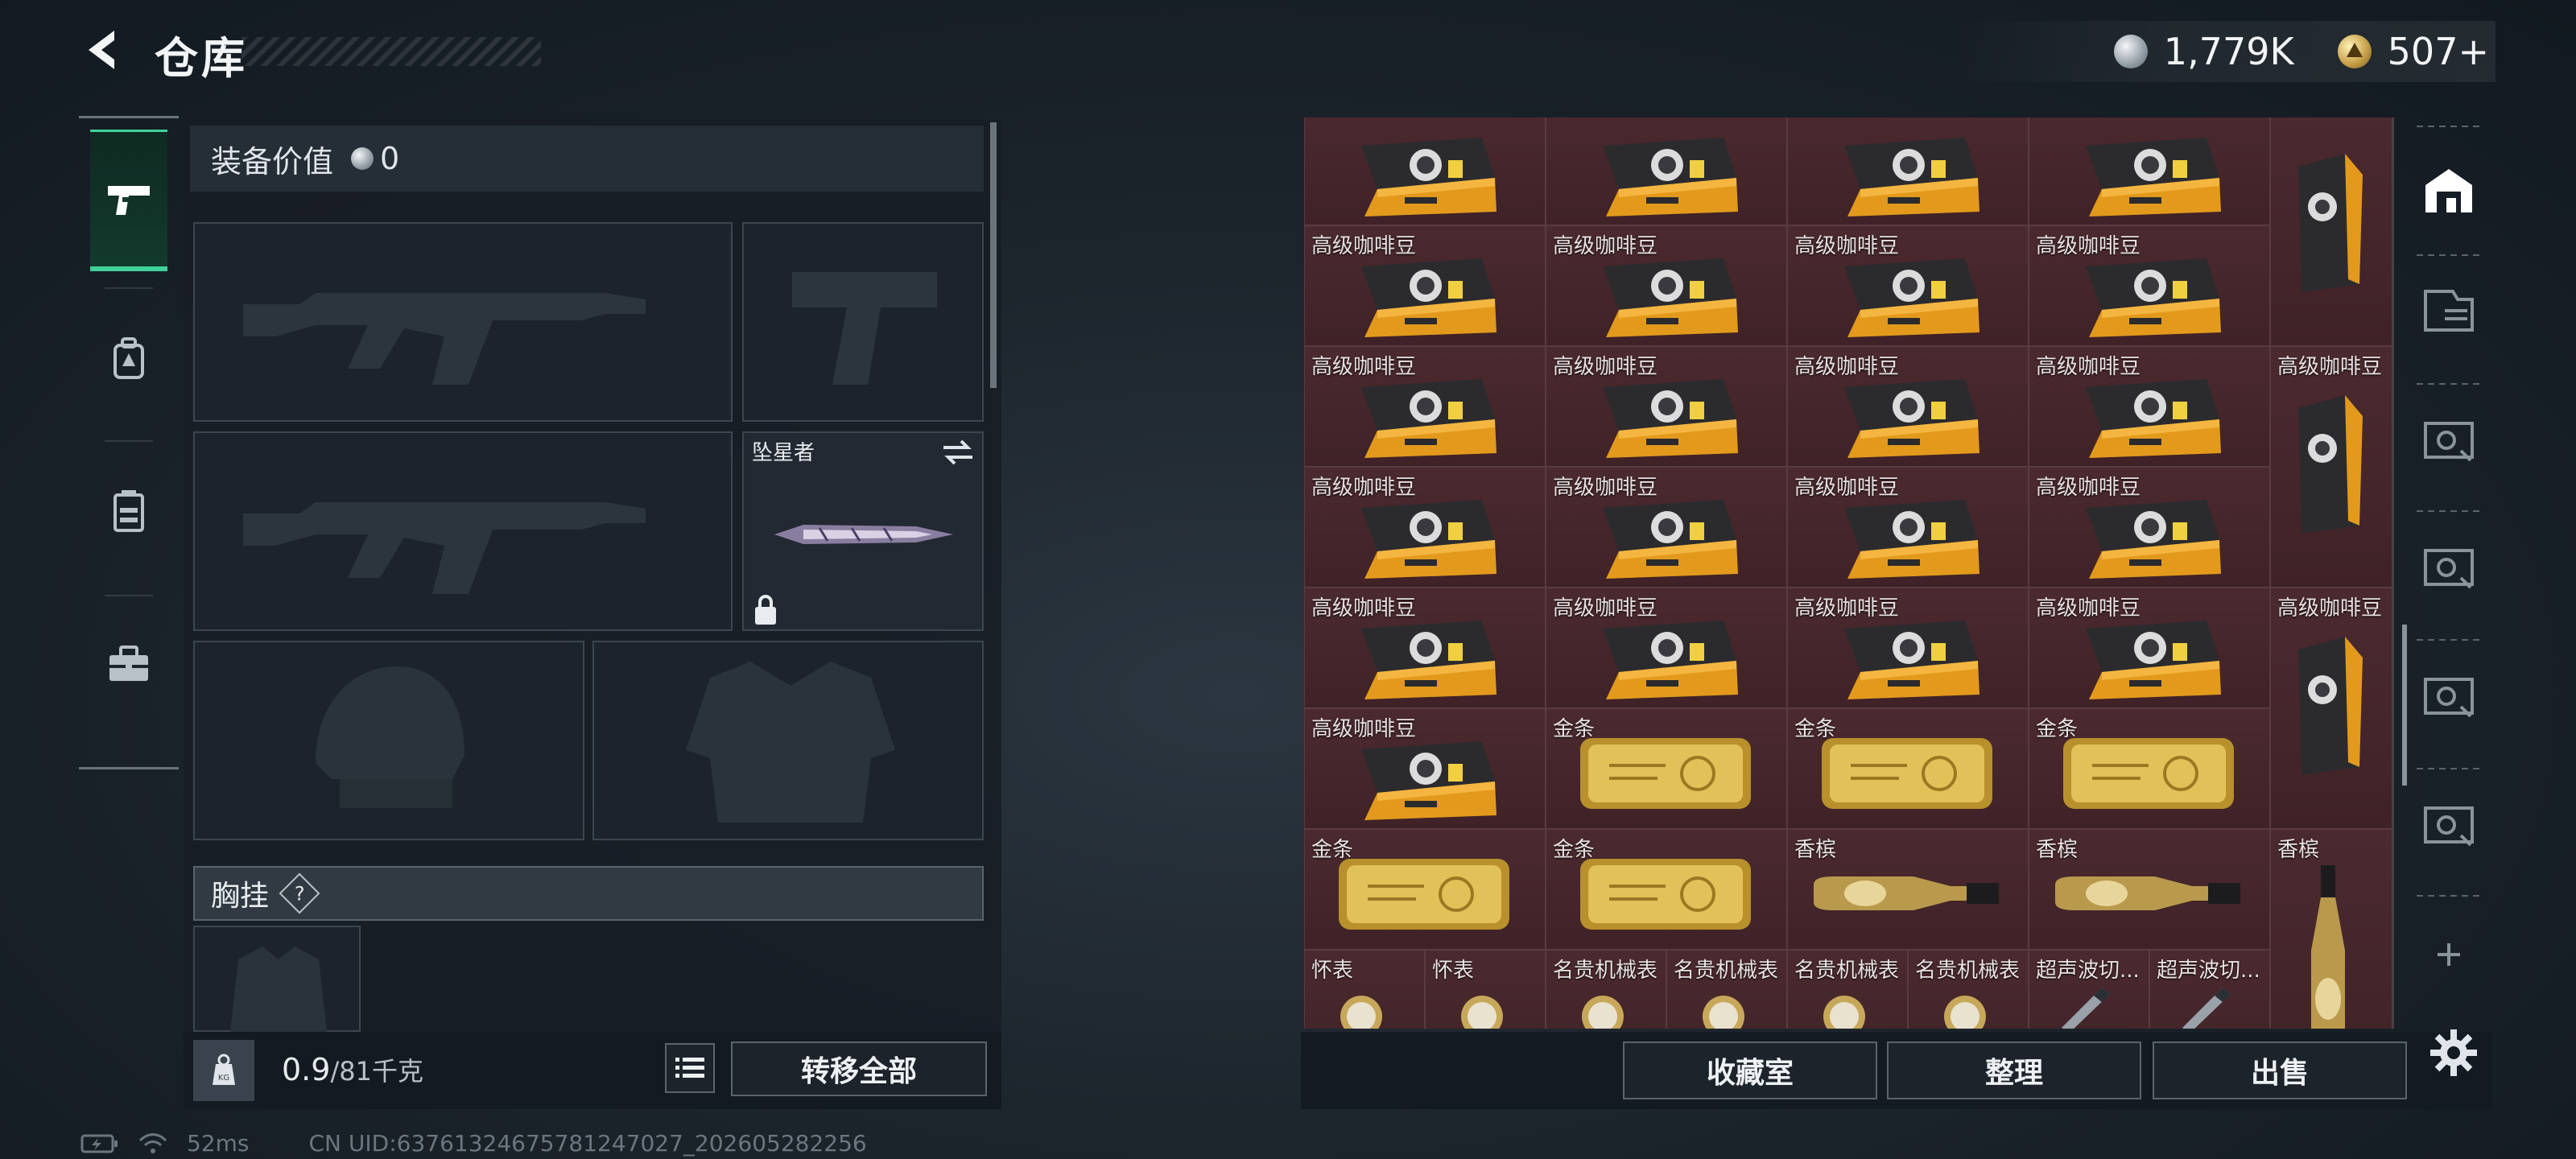  I want to click on storage-tab-main, so click(2449, 190).